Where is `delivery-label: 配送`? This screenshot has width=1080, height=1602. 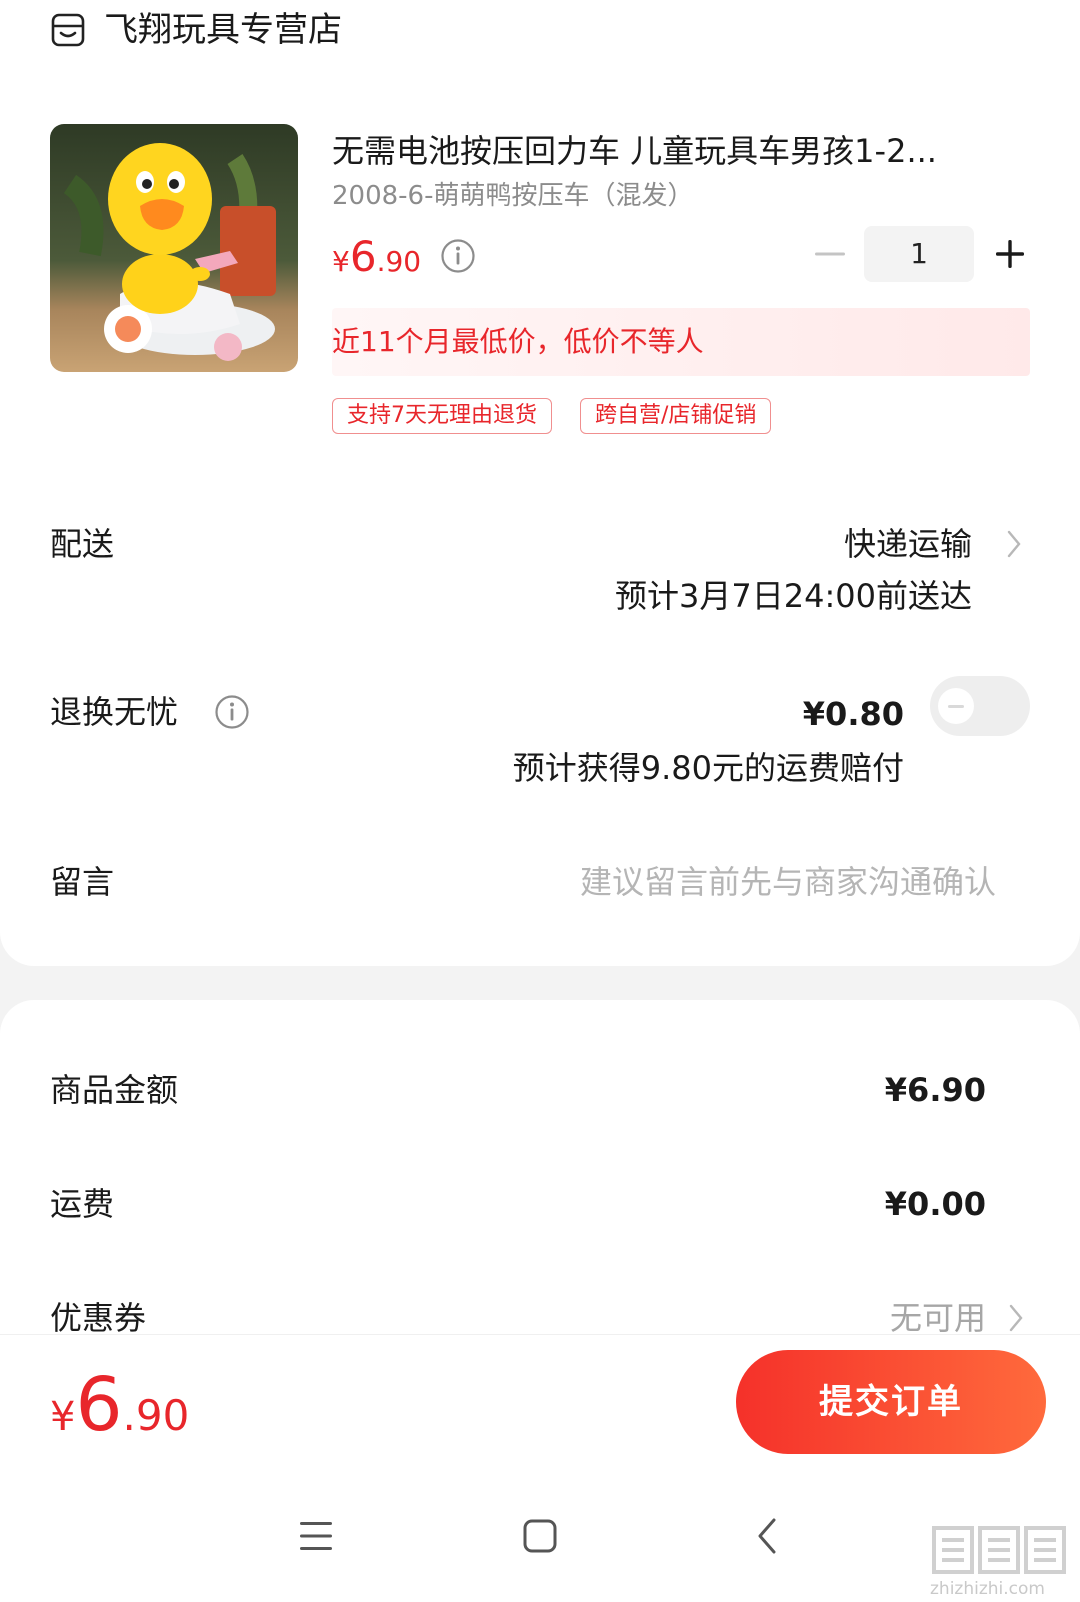 delivery-label: 配送 is located at coordinates (82, 544).